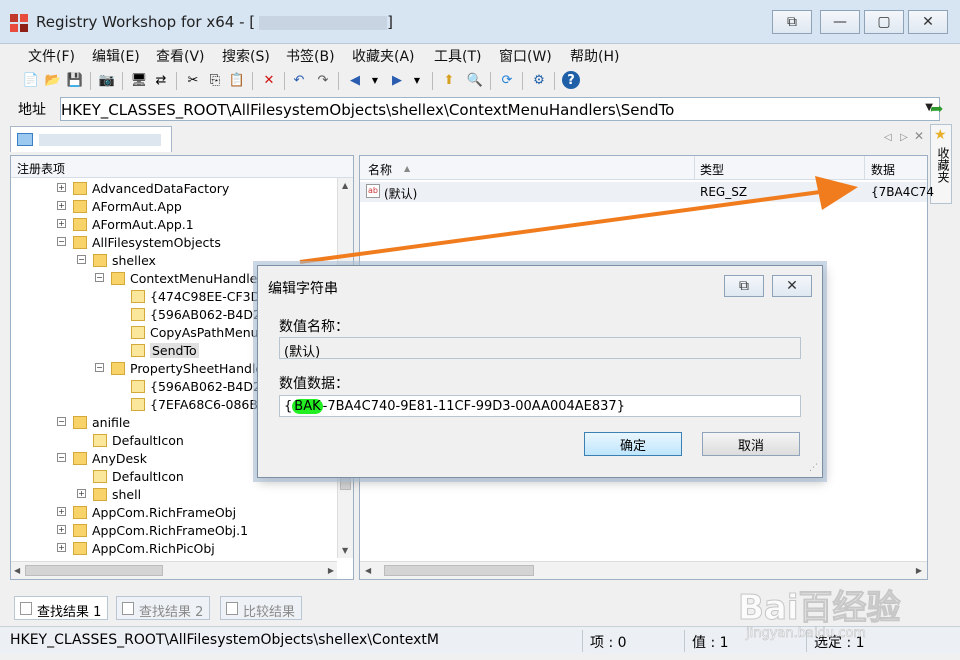 The height and width of the screenshot is (660, 960). I want to click on open-icon: 📂, so click(53, 80).